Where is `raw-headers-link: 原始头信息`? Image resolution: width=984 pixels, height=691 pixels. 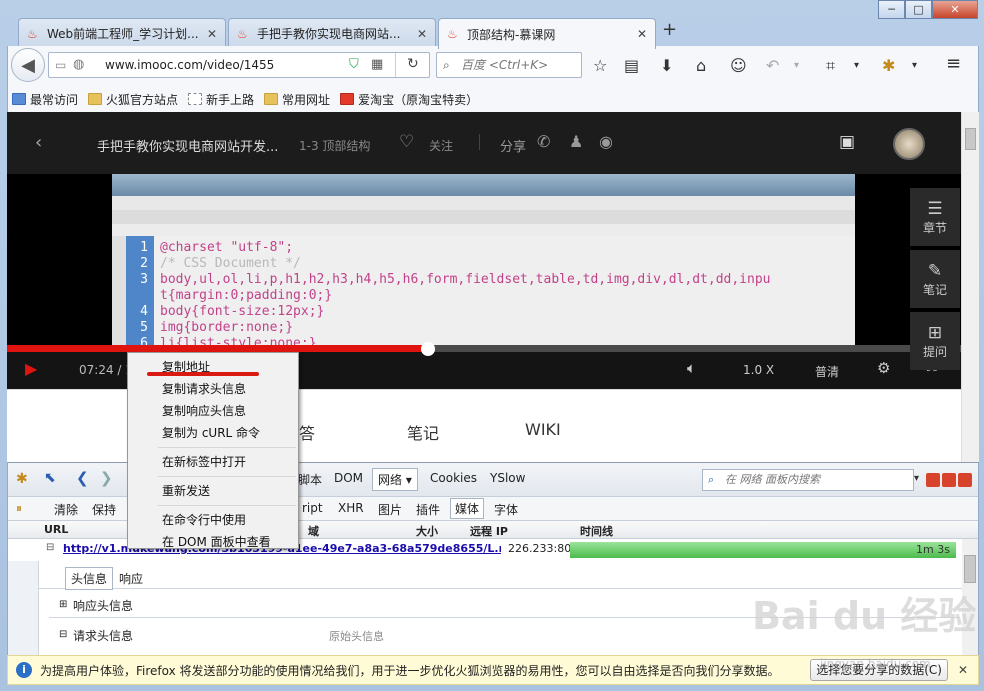 raw-headers-link: 原始头信息 is located at coordinates (356, 636).